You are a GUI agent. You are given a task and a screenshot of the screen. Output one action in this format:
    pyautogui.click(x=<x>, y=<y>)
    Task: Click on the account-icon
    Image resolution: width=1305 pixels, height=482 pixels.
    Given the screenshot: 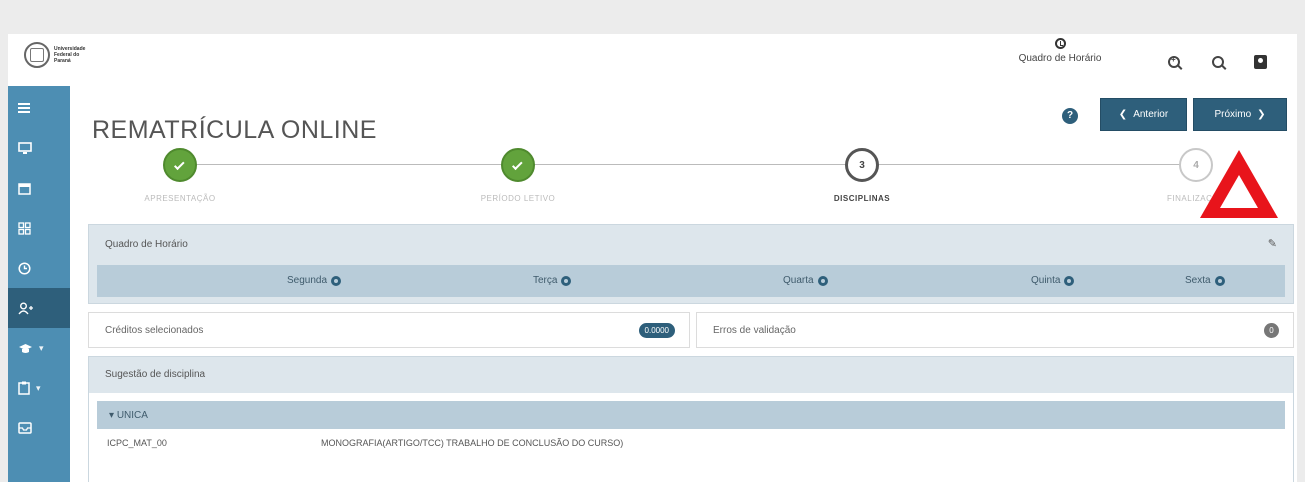 What is the action you would take?
    pyautogui.click(x=1260, y=62)
    